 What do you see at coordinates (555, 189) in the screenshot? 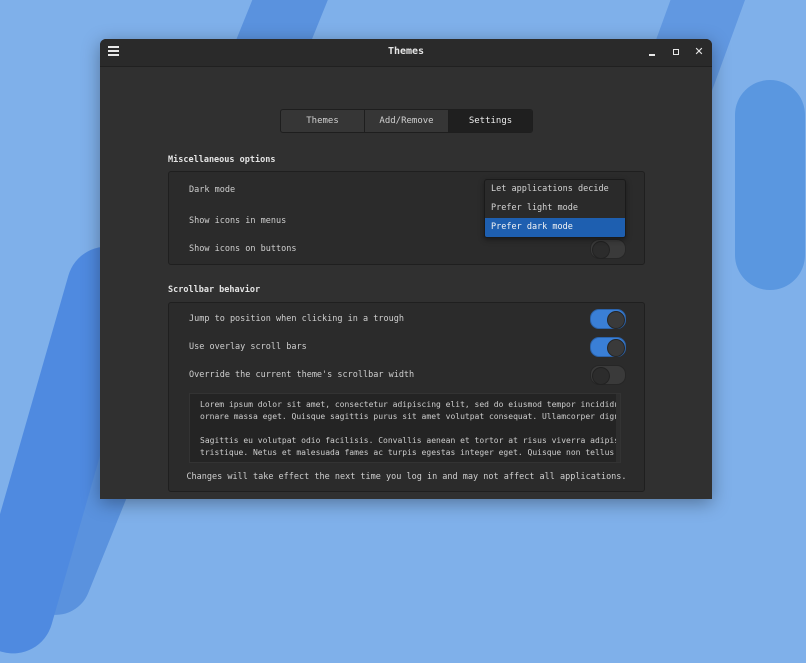
I see `option-let-applications-decide: Let applications decide` at bounding box center [555, 189].